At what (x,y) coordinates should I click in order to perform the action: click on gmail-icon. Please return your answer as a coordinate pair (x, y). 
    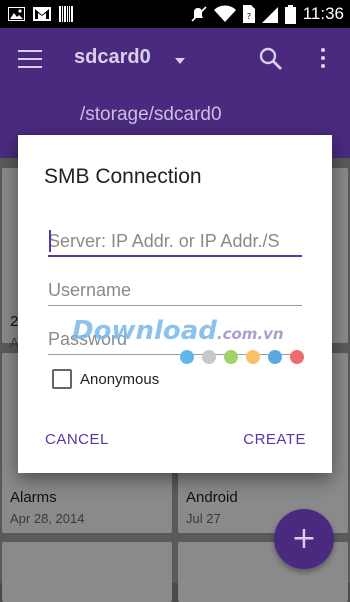
    Looking at the image, I should click on (42, 14).